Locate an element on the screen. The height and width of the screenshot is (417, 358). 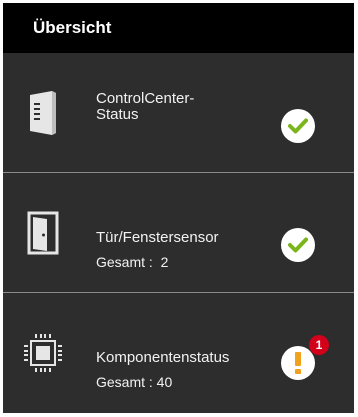
control-center-icon is located at coordinates (43, 113).